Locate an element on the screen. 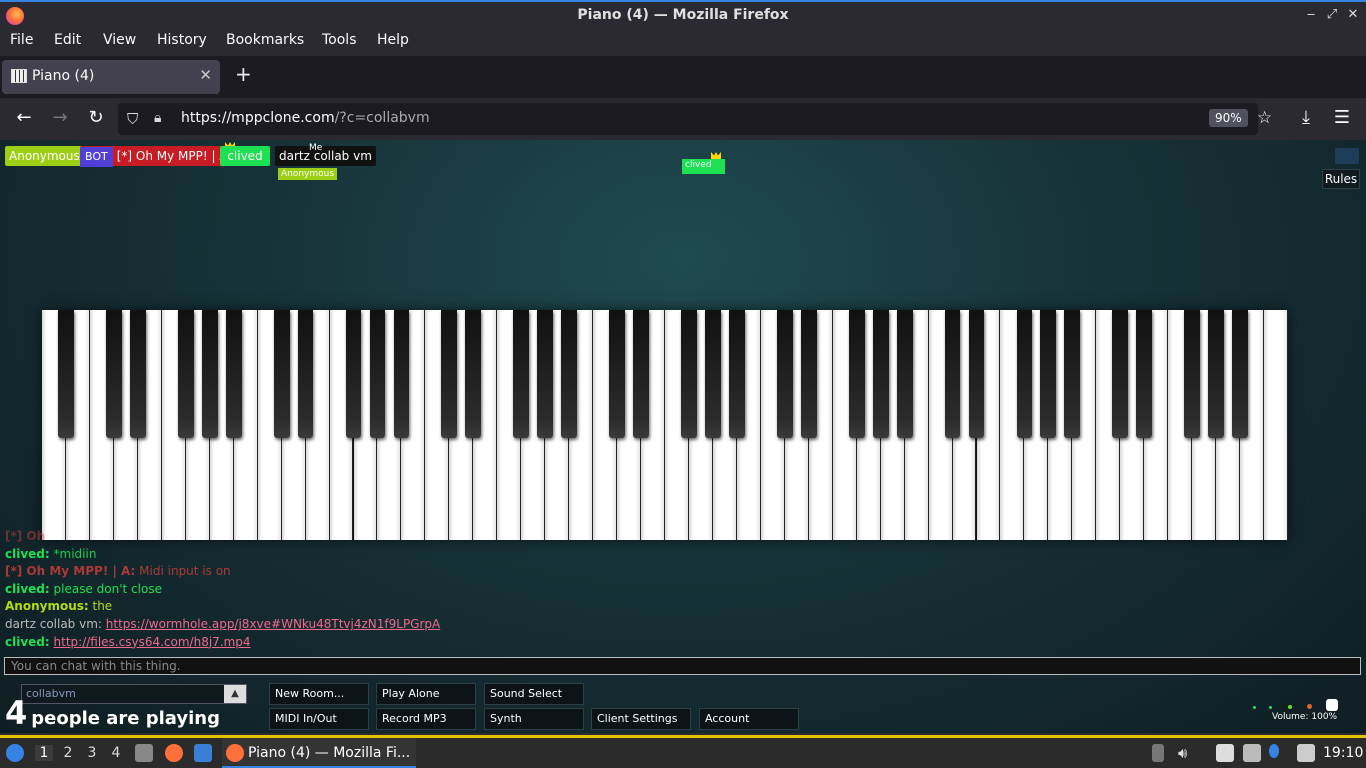 The image size is (1366, 768). client-settings-button: Client Settings is located at coordinates (641, 719).